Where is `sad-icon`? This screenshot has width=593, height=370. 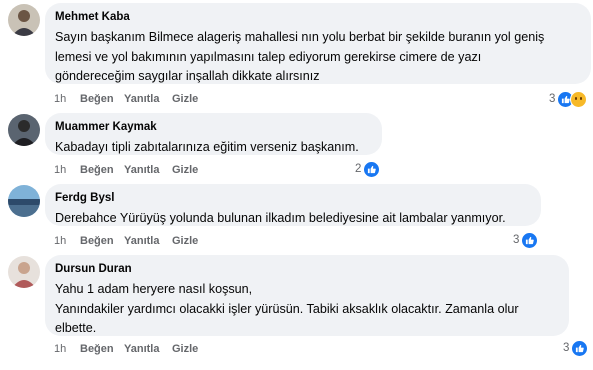 sad-icon is located at coordinates (579, 99).